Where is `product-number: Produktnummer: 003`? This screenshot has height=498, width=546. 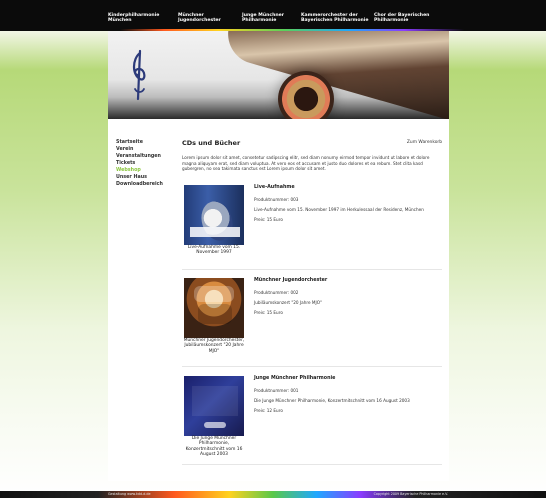
product-number: Produktnummer: 003 is located at coordinates (276, 199).